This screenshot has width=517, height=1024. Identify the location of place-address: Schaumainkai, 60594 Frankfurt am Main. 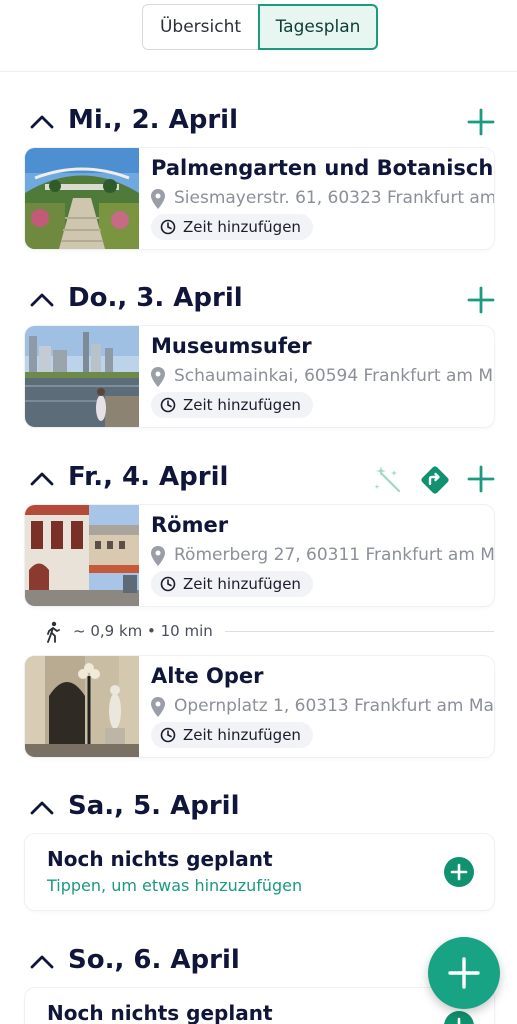
(334, 376).